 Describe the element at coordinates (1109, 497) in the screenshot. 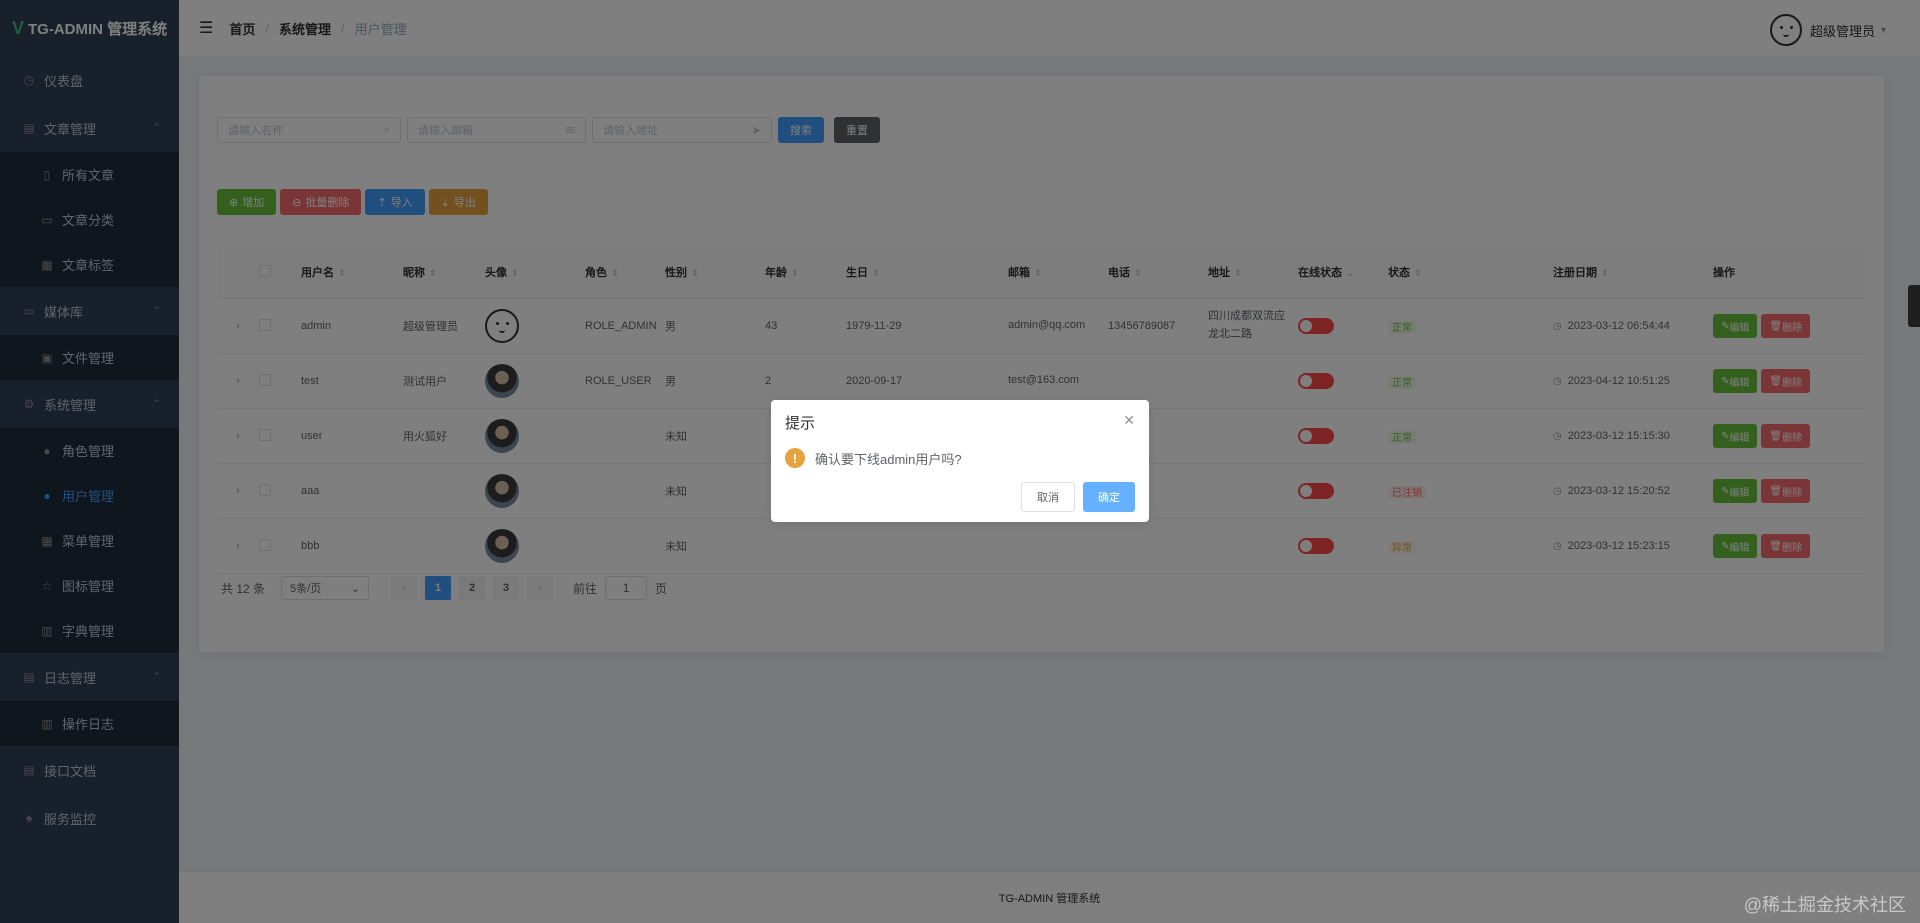

I see `confirm-button: 确定` at that location.